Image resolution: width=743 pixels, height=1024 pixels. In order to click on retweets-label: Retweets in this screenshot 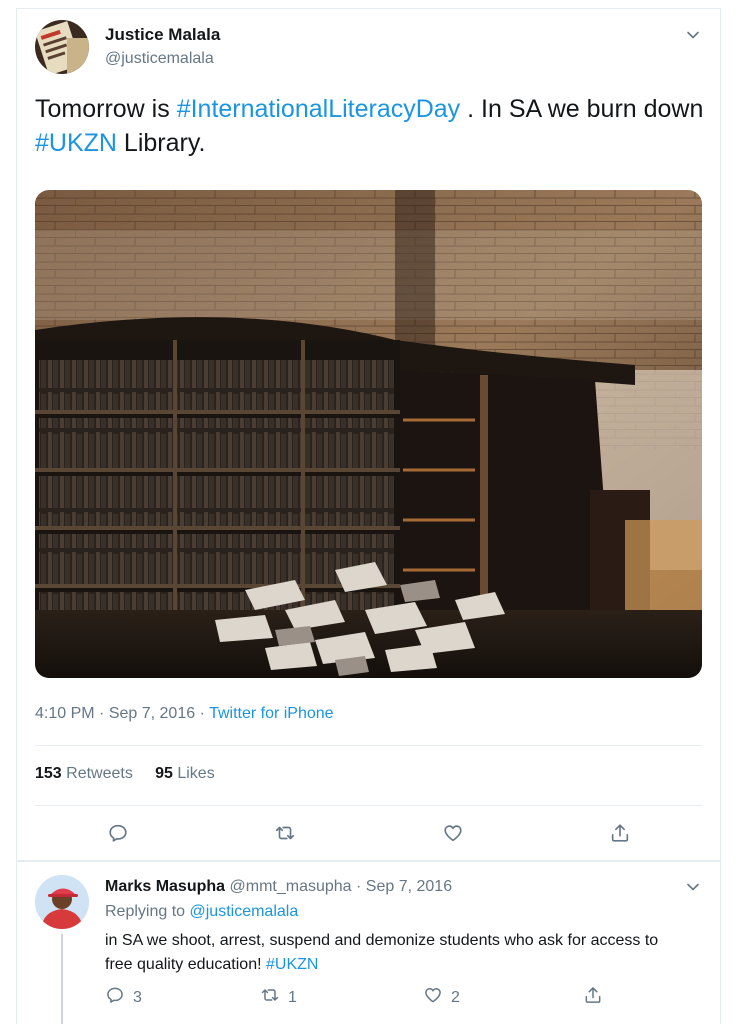, I will do `click(99, 773)`.